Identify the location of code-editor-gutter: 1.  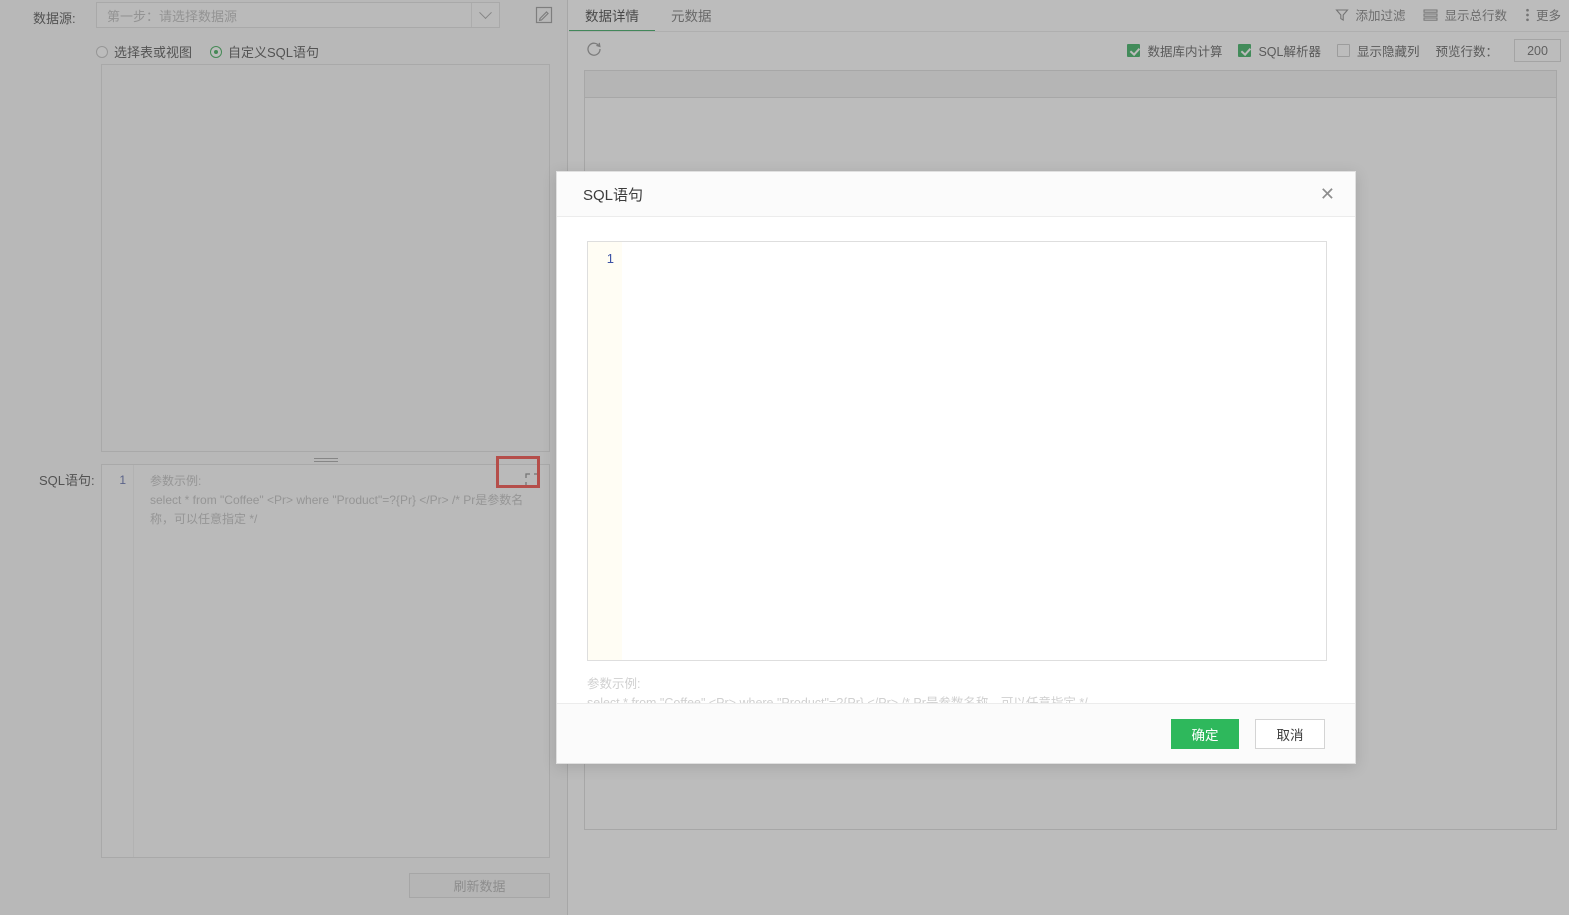
(605, 451).